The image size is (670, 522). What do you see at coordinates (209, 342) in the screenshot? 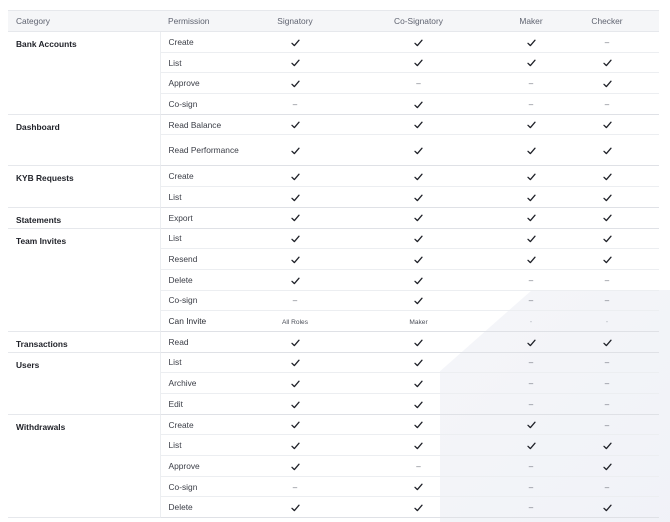
I see `permission-cell: Read` at bounding box center [209, 342].